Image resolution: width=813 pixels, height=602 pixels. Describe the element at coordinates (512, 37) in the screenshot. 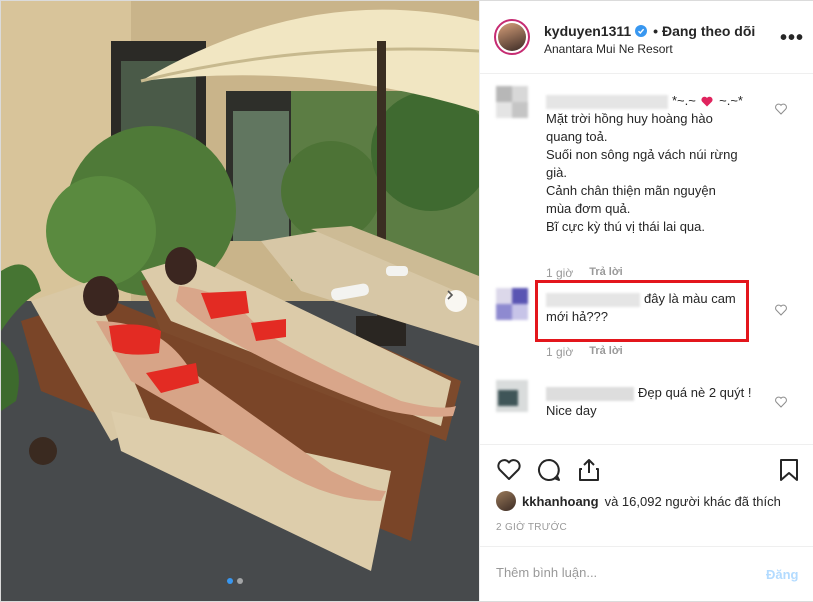

I see `author-avatar` at that location.